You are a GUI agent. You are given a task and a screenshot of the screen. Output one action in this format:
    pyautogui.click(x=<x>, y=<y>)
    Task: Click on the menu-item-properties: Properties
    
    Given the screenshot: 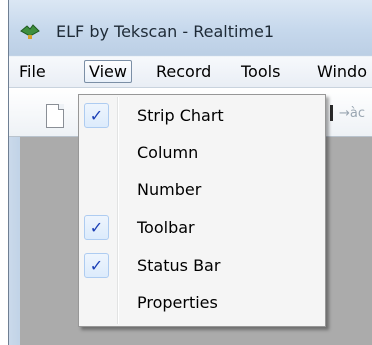 What is the action you would take?
    pyautogui.click(x=202, y=302)
    